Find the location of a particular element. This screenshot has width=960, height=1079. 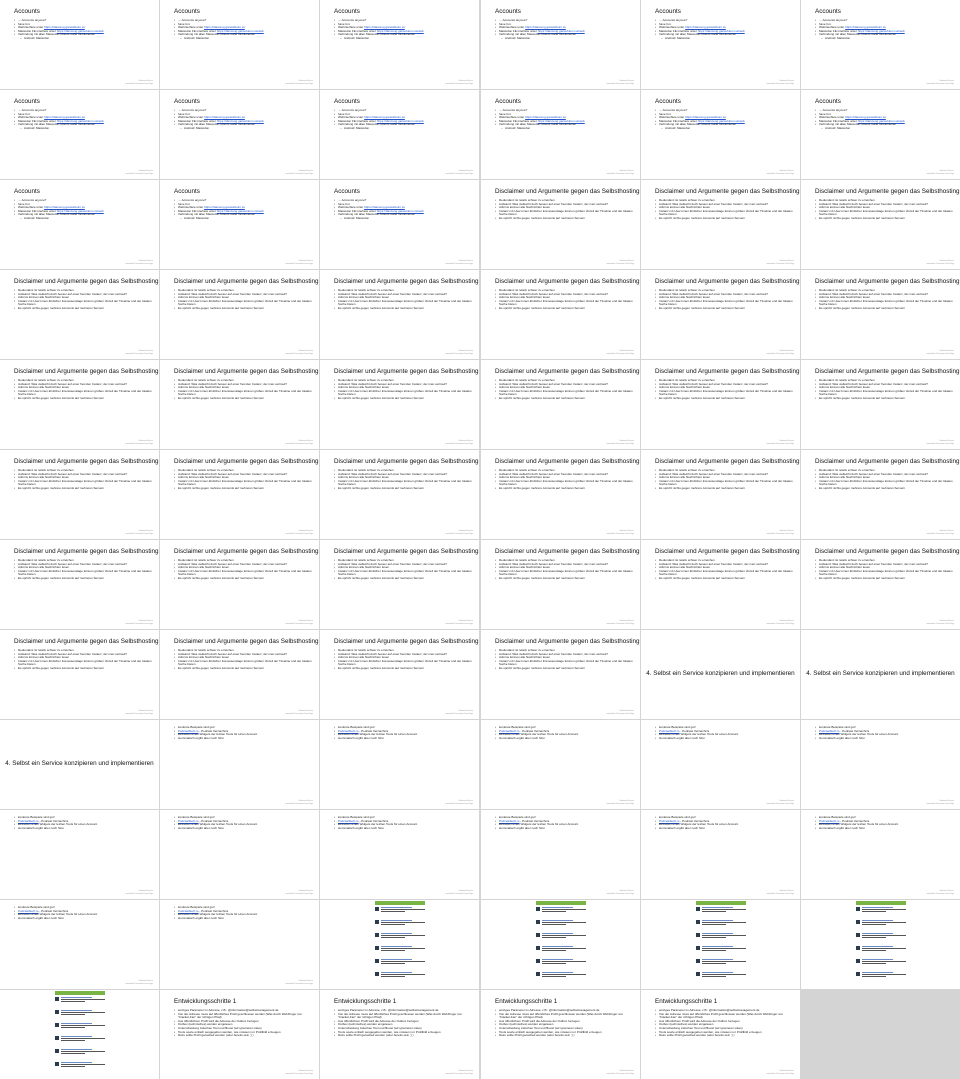

bullet-item: Hommatisch ergibt aber noch Sinn is located at coordinates (403, 828).